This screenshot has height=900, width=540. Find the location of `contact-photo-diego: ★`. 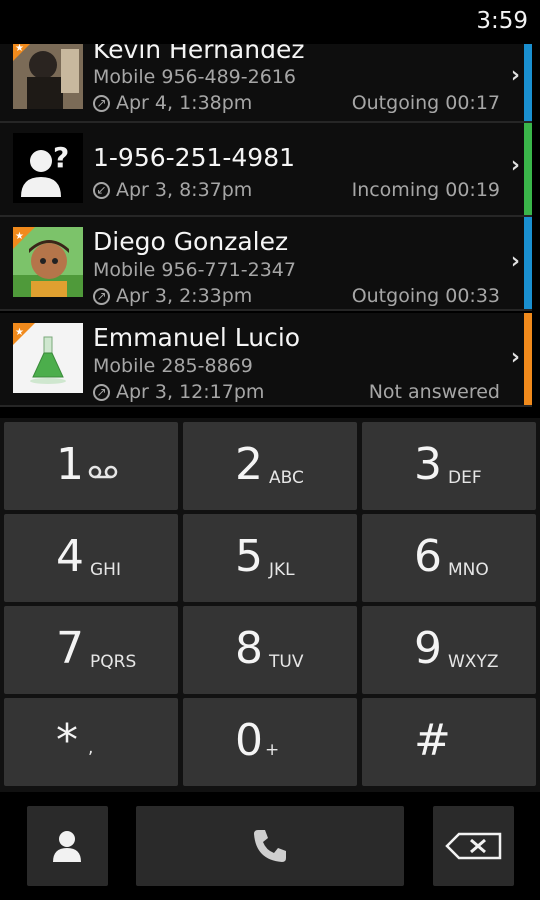

contact-photo-diego: ★ is located at coordinates (48, 262).